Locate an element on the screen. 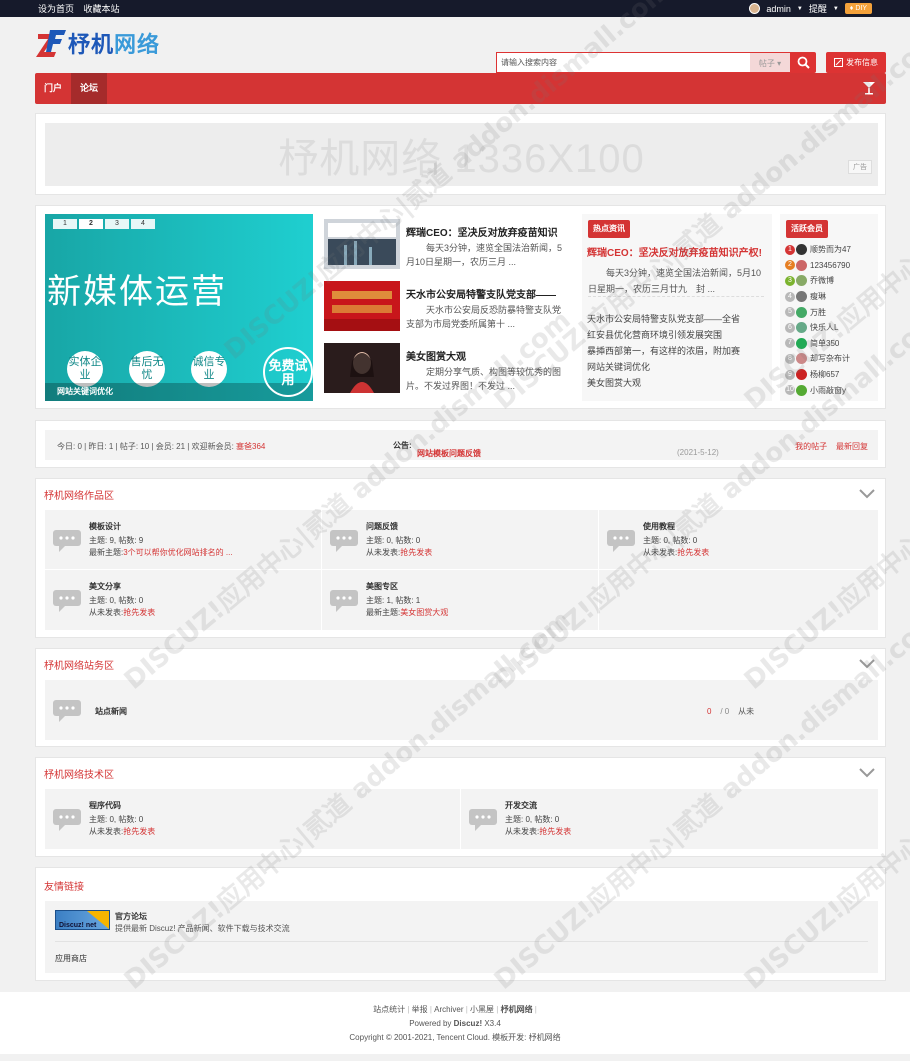 This screenshot has width=910, height=1061. slide-tab: 1 is located at coordinates (65, 224).